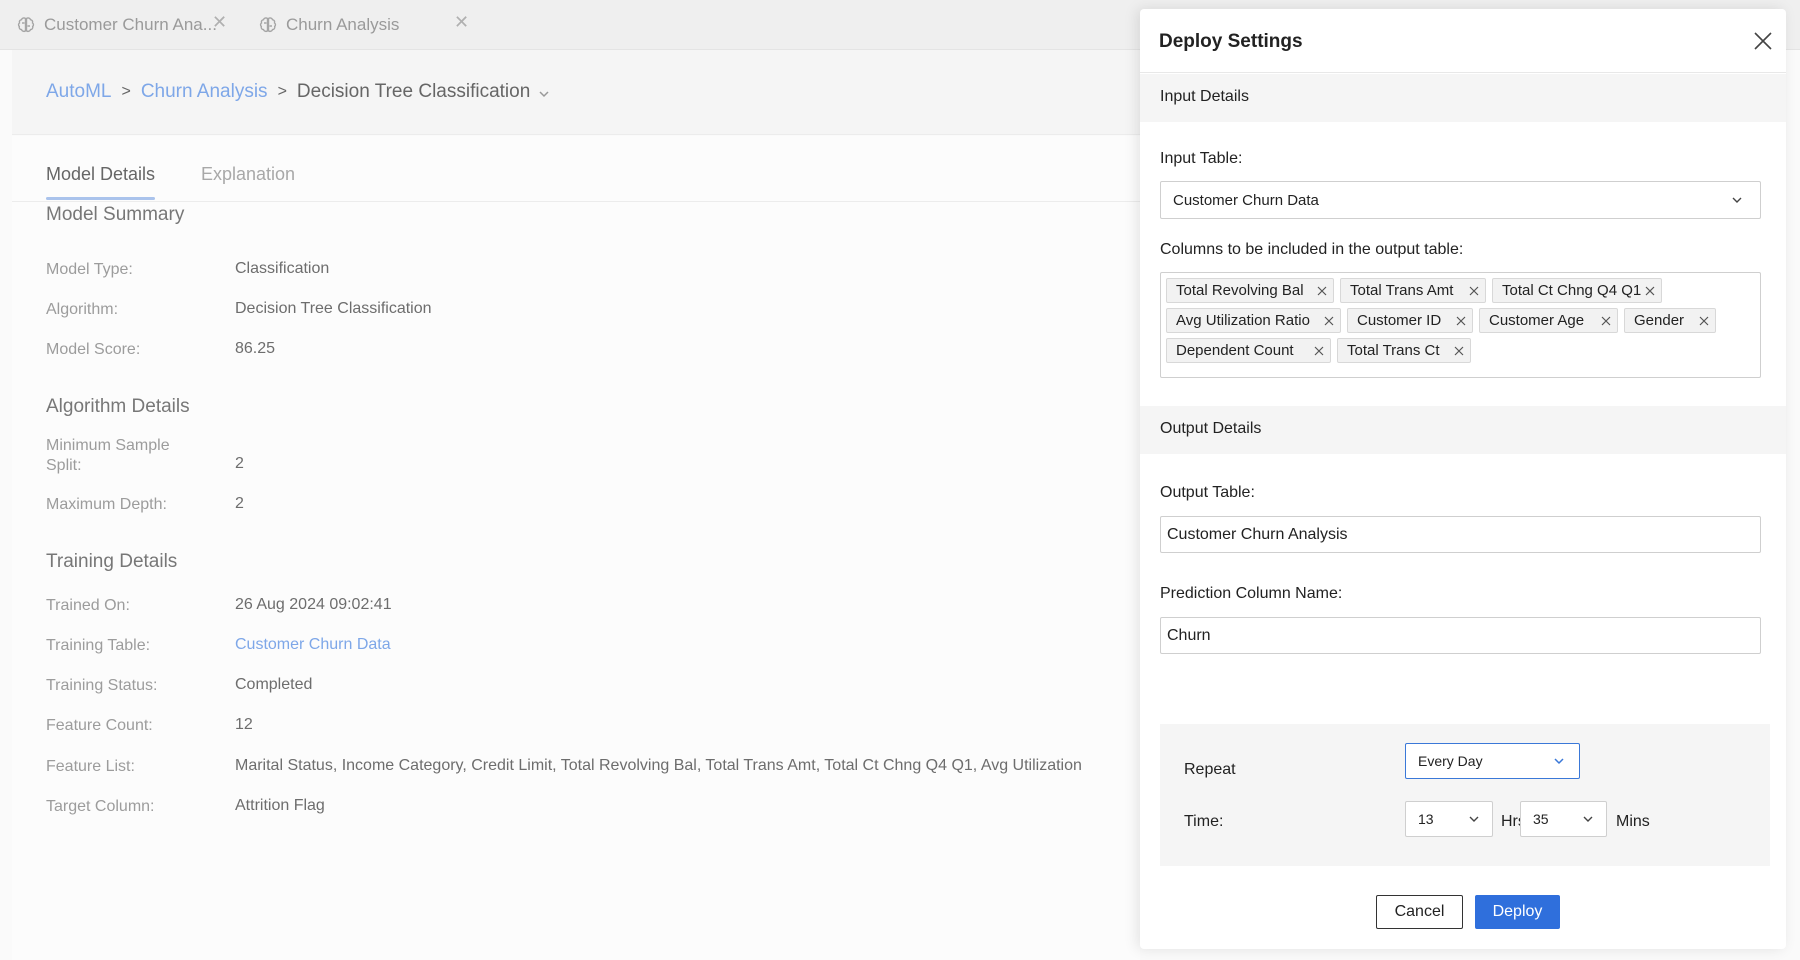 The height and width of the screenshot is (960, 1800). What do you see at coordinates (1633, 821) in the screenshot?
I see `minutes-unit: Mins` at bounding box center [1633, 821].